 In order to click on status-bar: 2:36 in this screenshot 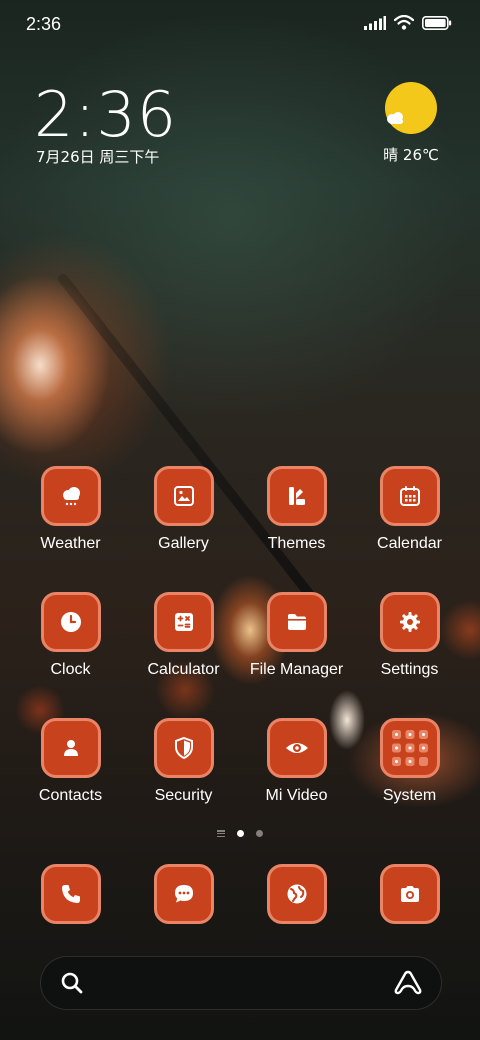, I will do `click(240, 25)`.